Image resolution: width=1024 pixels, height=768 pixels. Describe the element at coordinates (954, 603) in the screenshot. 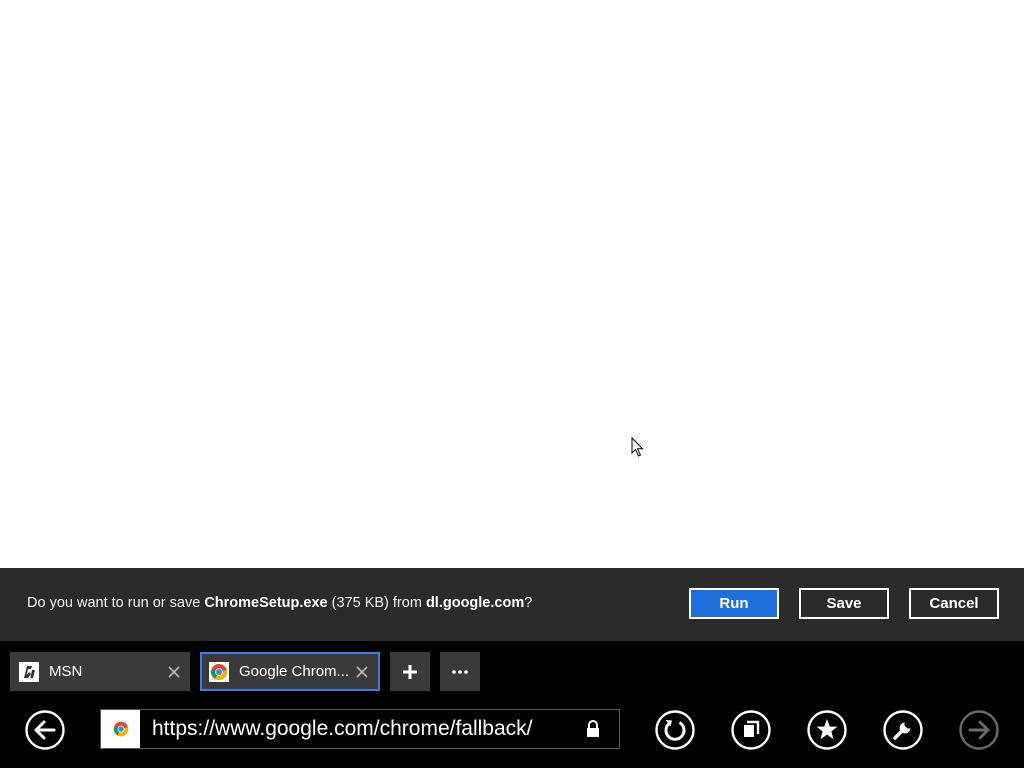

I see `cancel-button: Cancel` at that location.